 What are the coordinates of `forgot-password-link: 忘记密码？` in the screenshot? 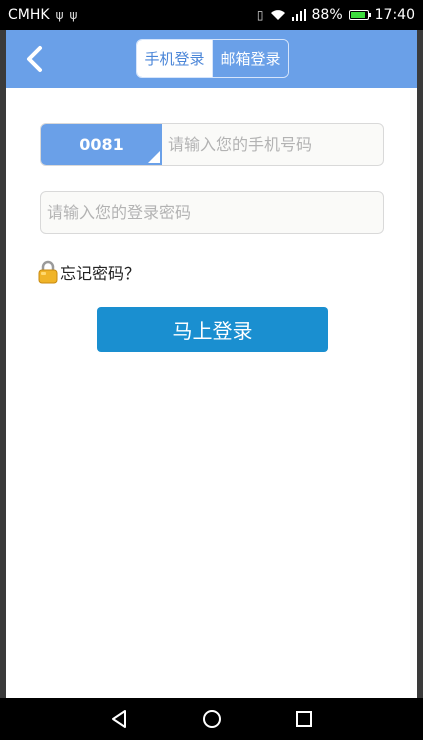 It's located at (89, 272).